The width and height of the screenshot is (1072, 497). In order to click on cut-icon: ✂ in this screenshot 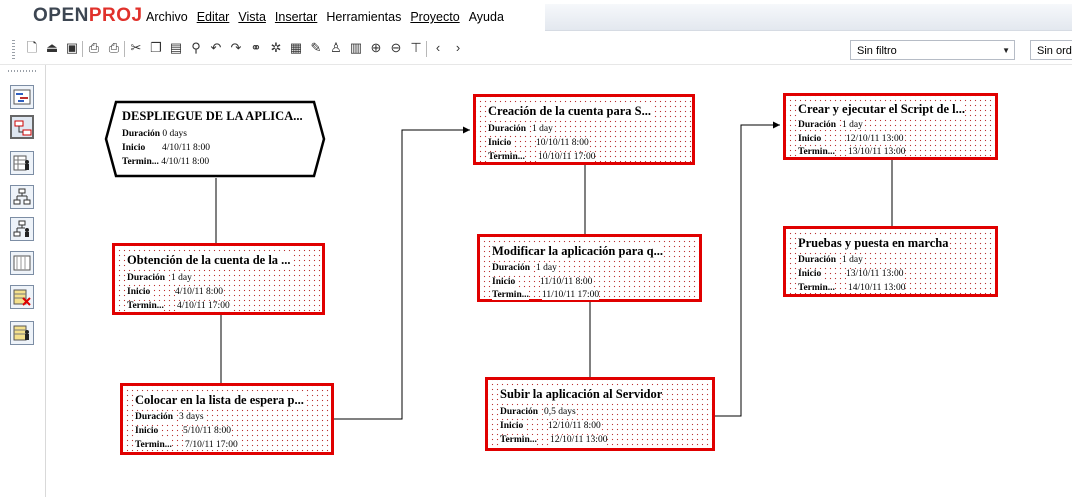, I will do `click(136, 48)`.